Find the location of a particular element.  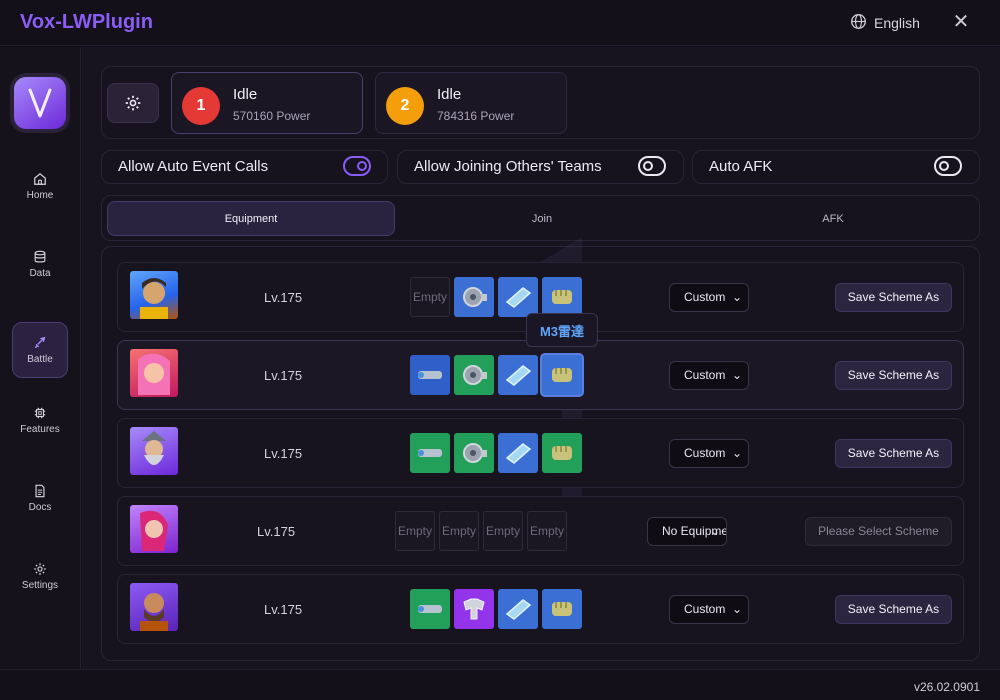

toggle-label: Auto AFK is located at coordinates (741, 166).